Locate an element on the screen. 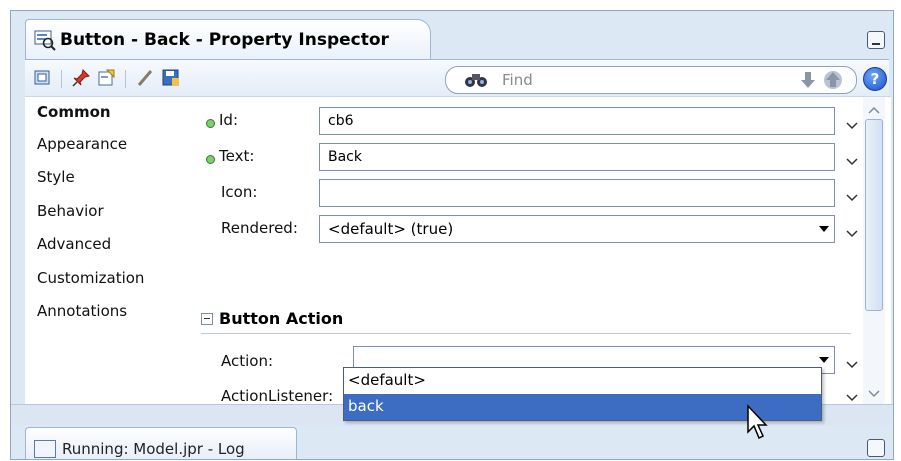 The image size is (901, 461). nav-item-appearance: Appearance is located at coordinates (82, 144).